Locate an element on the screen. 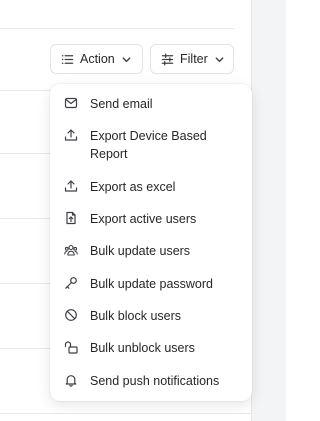  filter-button: Filter is located at coordinates (192, 59).